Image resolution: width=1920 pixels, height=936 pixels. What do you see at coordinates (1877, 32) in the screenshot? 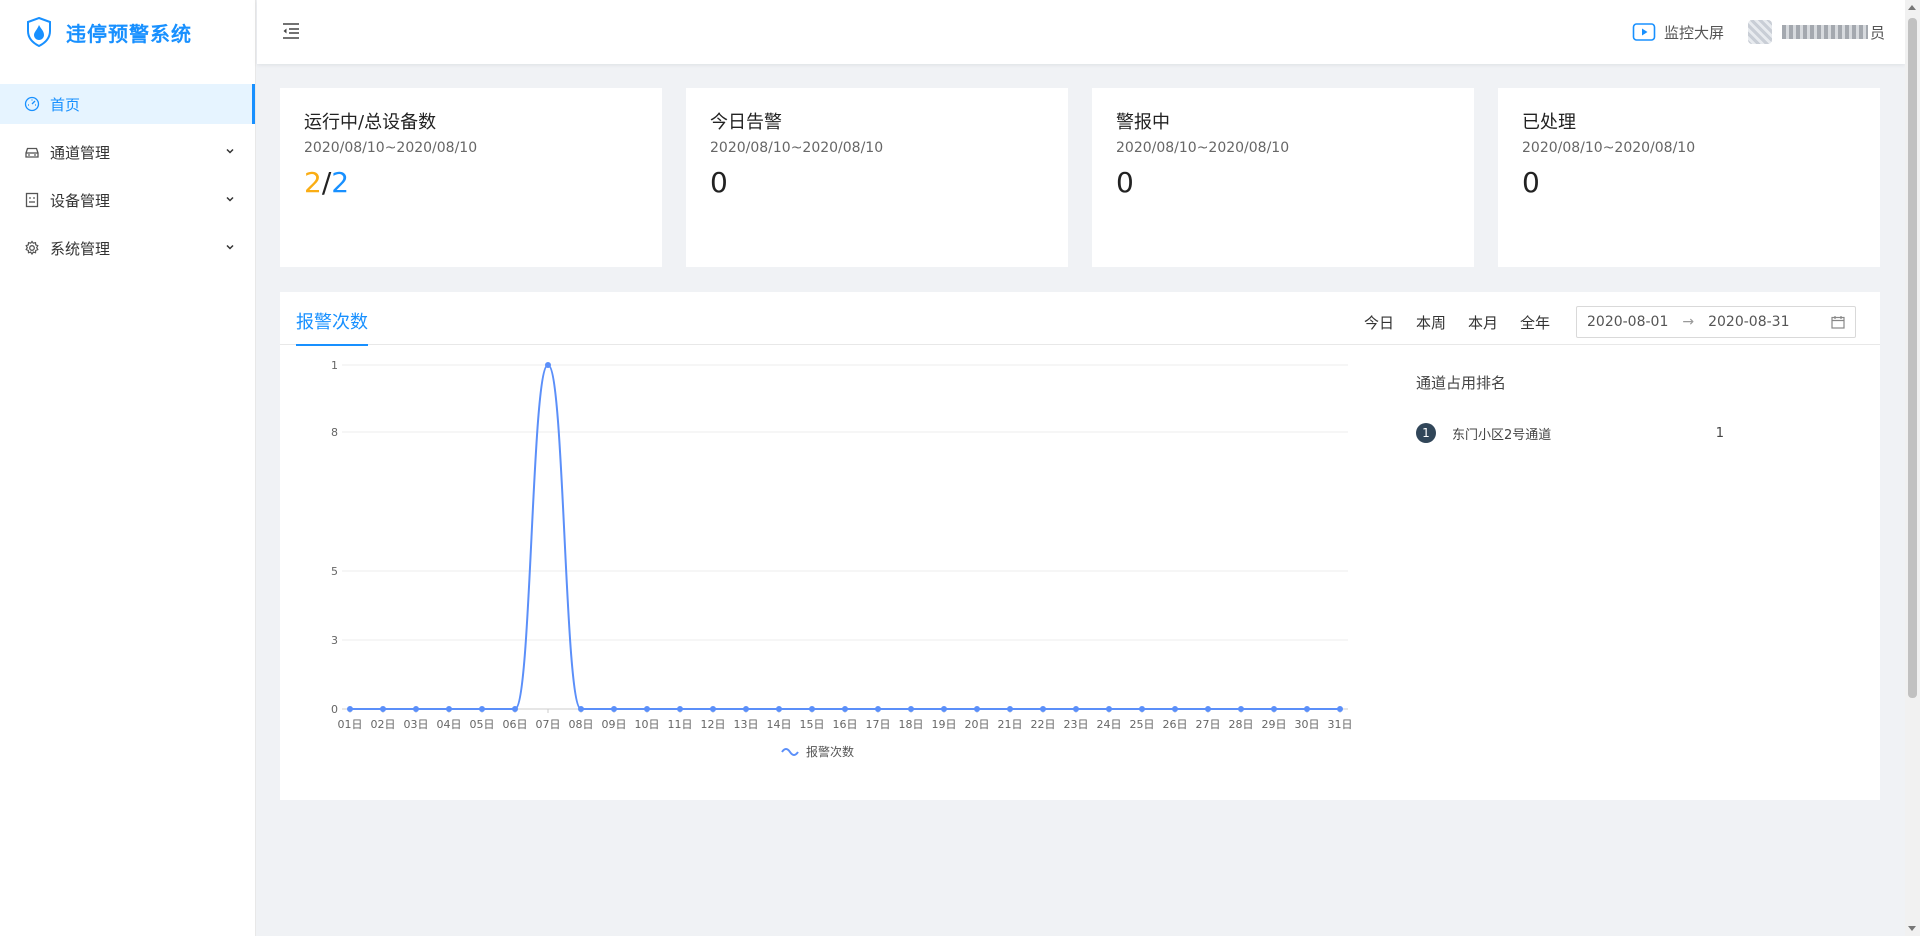
I see `username-suffix: 员` at bounding box center [1877, 32].